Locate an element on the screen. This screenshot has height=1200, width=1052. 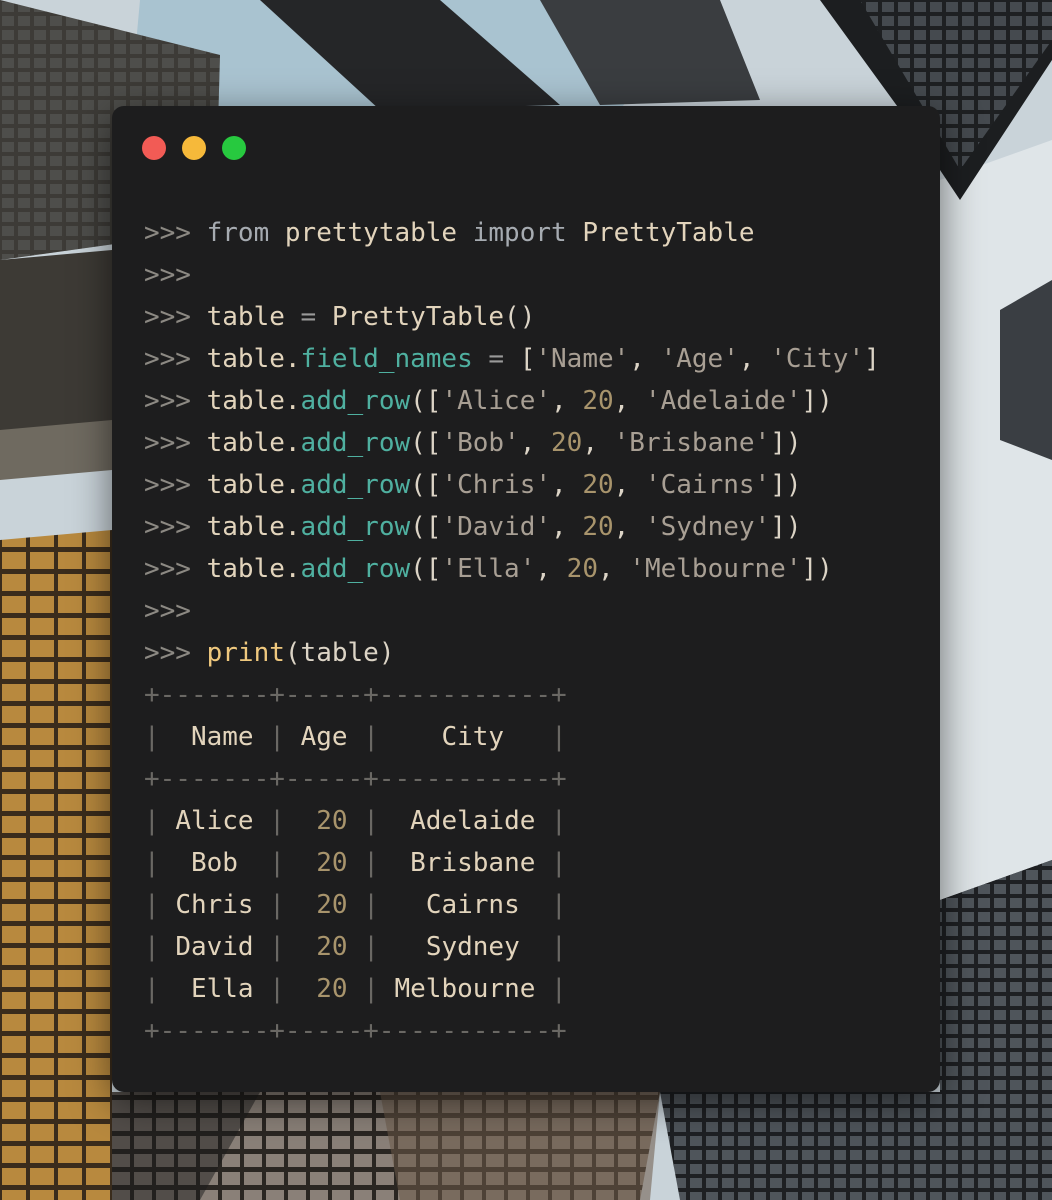
window-controls is located at coordinates (194, 148).